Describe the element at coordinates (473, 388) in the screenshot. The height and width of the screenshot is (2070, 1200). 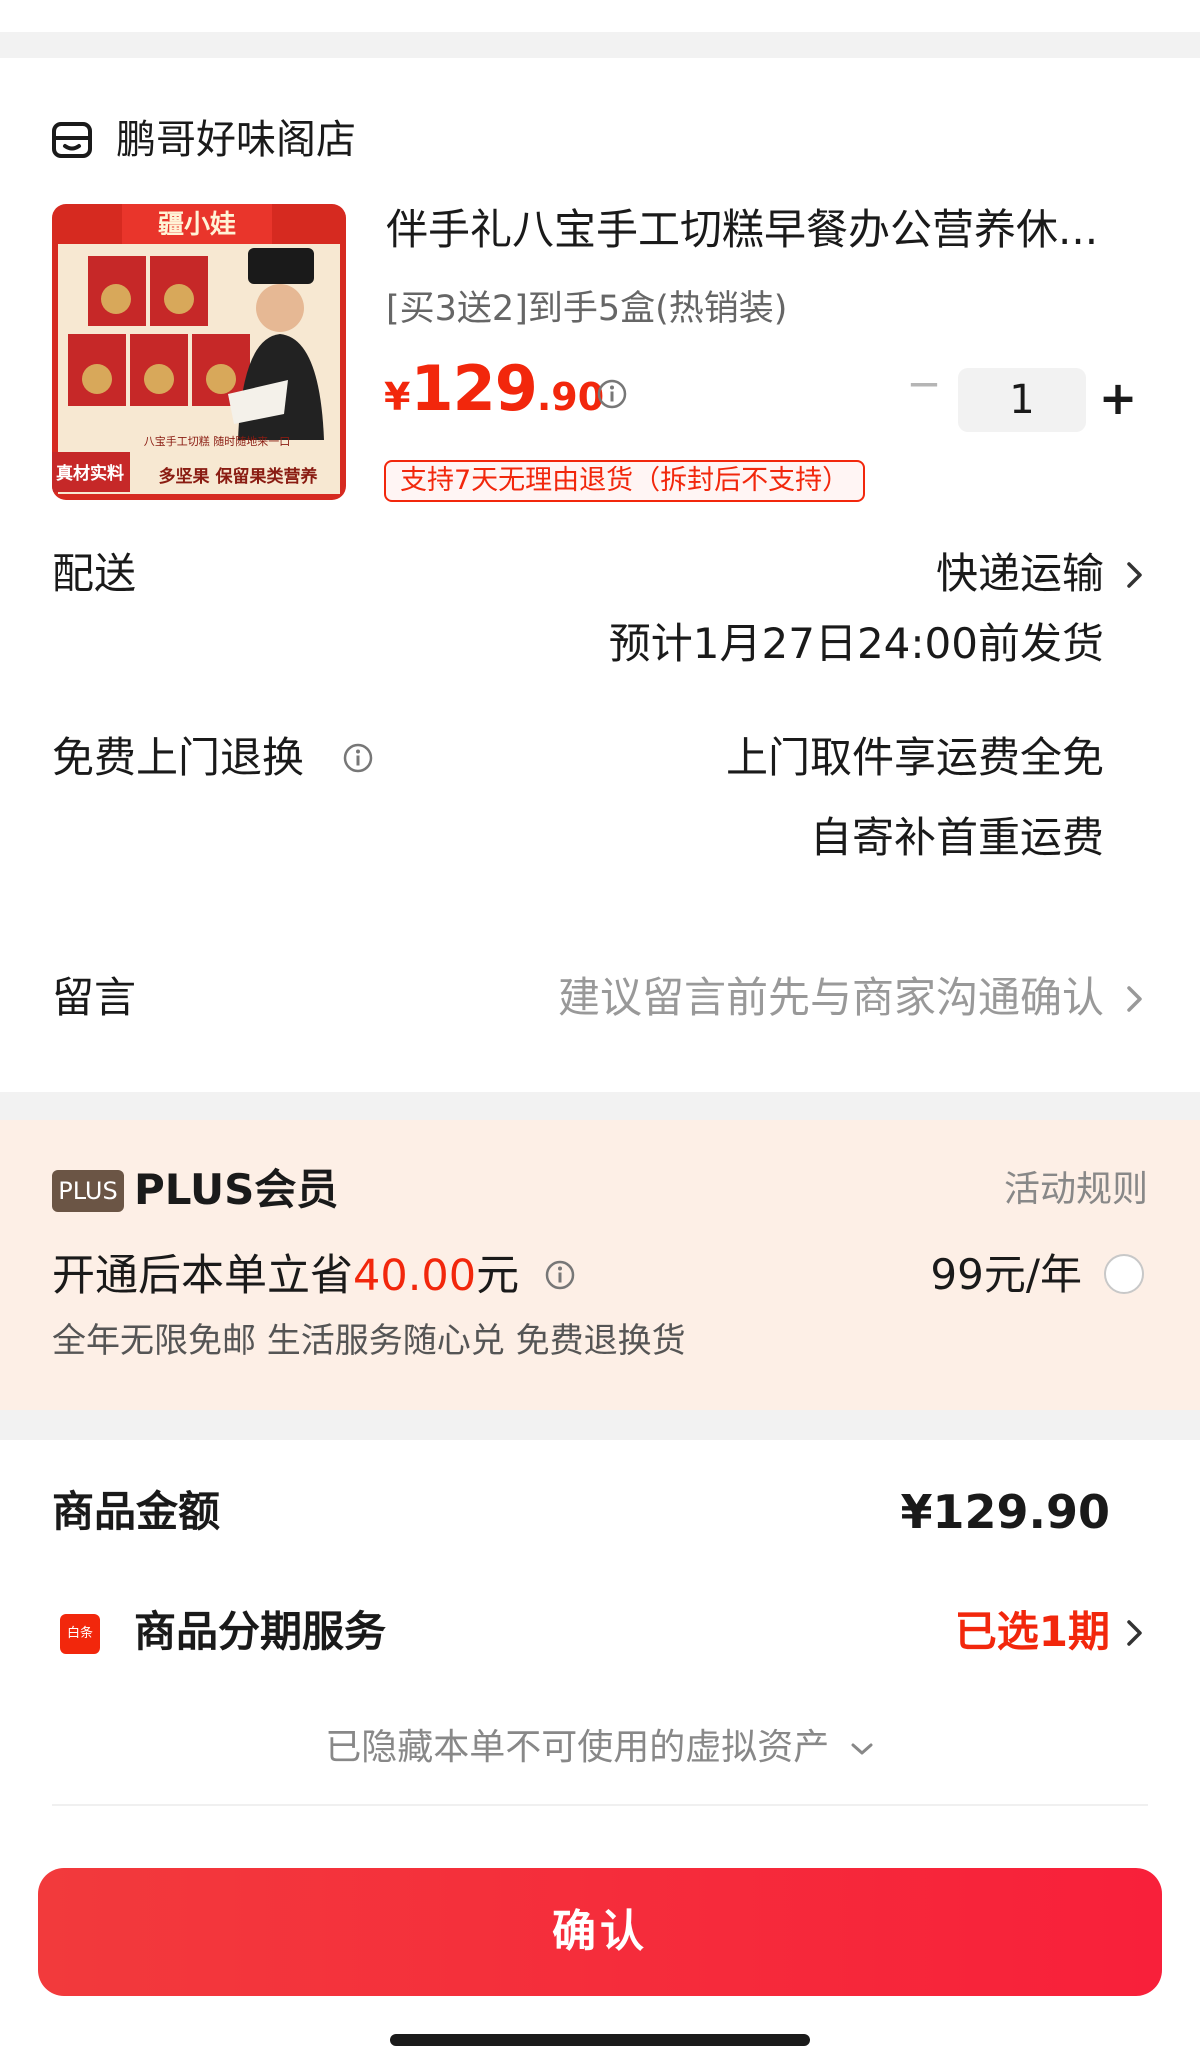
I see `price-integer: 129` at that location.